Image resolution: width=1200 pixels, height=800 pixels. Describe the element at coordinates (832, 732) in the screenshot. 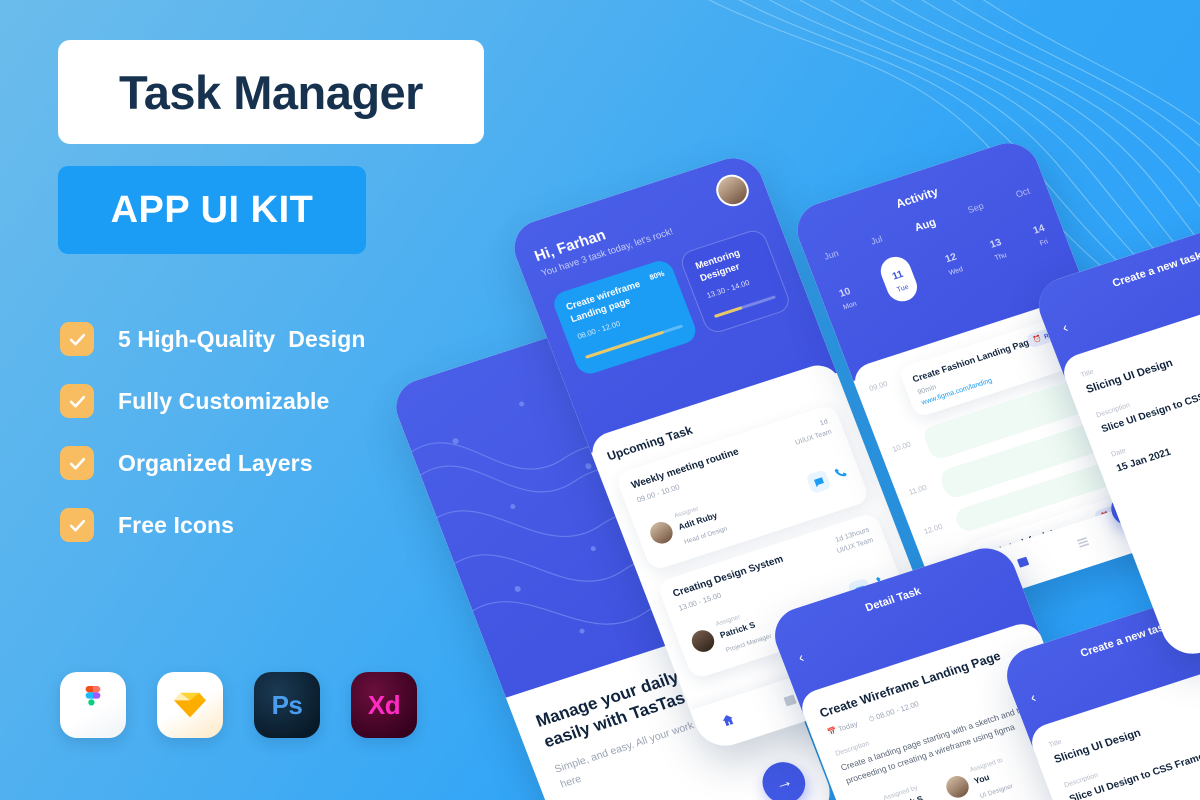

I see `calendar-icon: 📅` at that location.